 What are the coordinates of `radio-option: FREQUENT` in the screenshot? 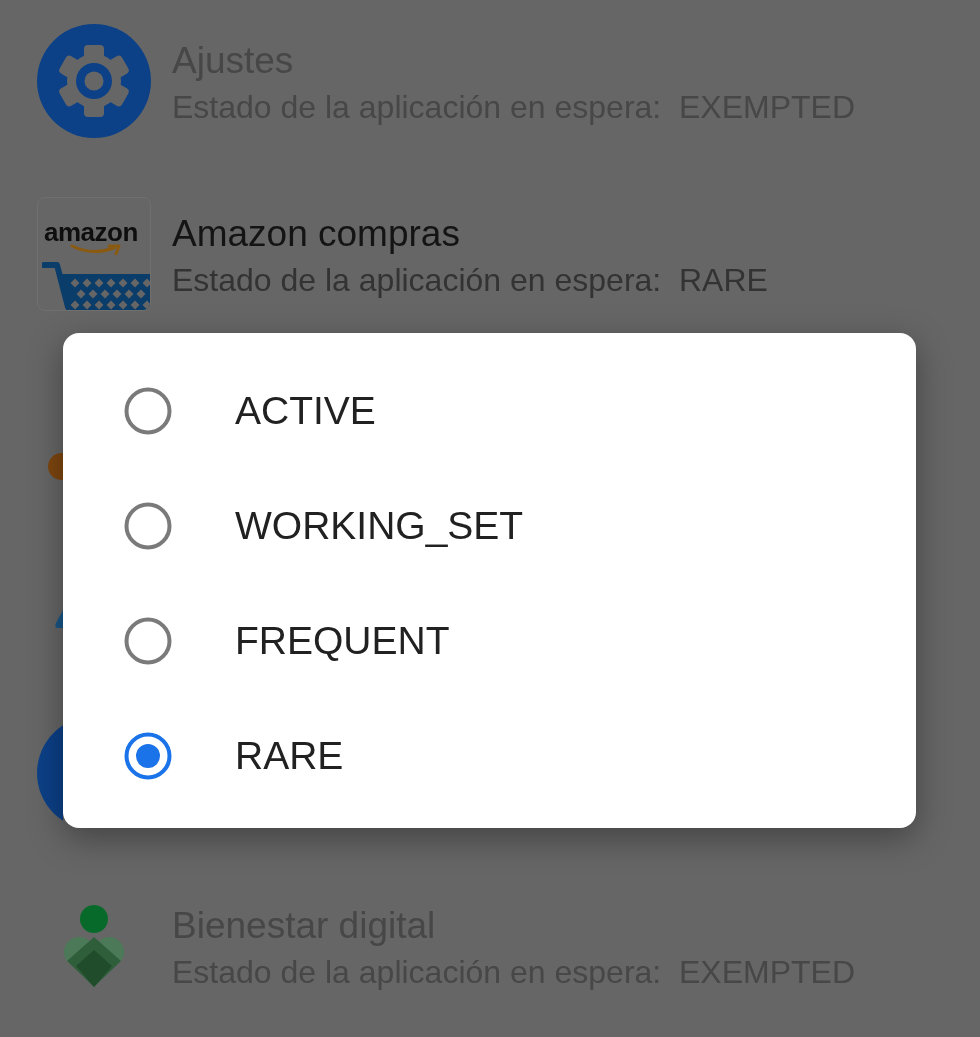 It's located at (489, 640).